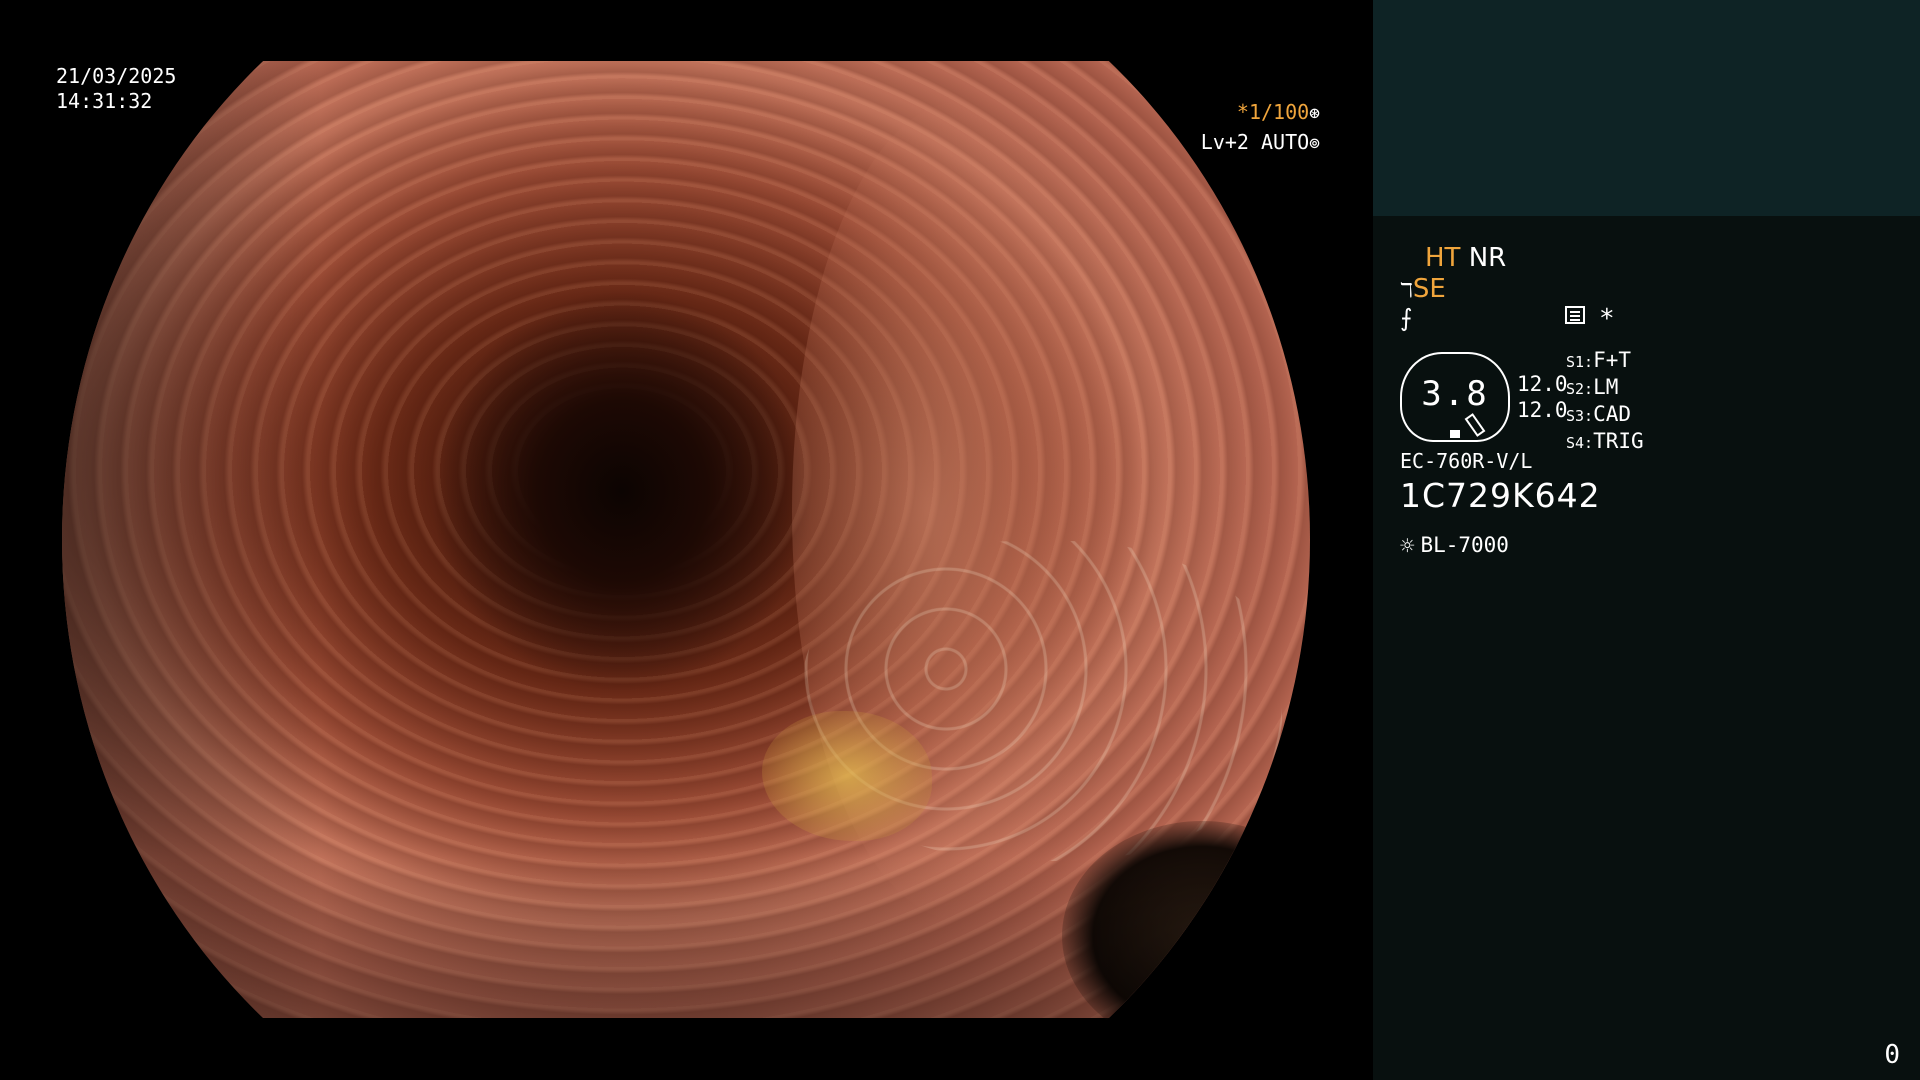  I want to click on shutter-speed: *1/100, so click(1273, 112).